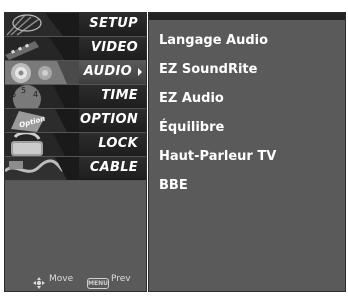 This screenshot has width=348, height=300. I want to click on menu-item-audio: AUDIO, so click(75, 73).